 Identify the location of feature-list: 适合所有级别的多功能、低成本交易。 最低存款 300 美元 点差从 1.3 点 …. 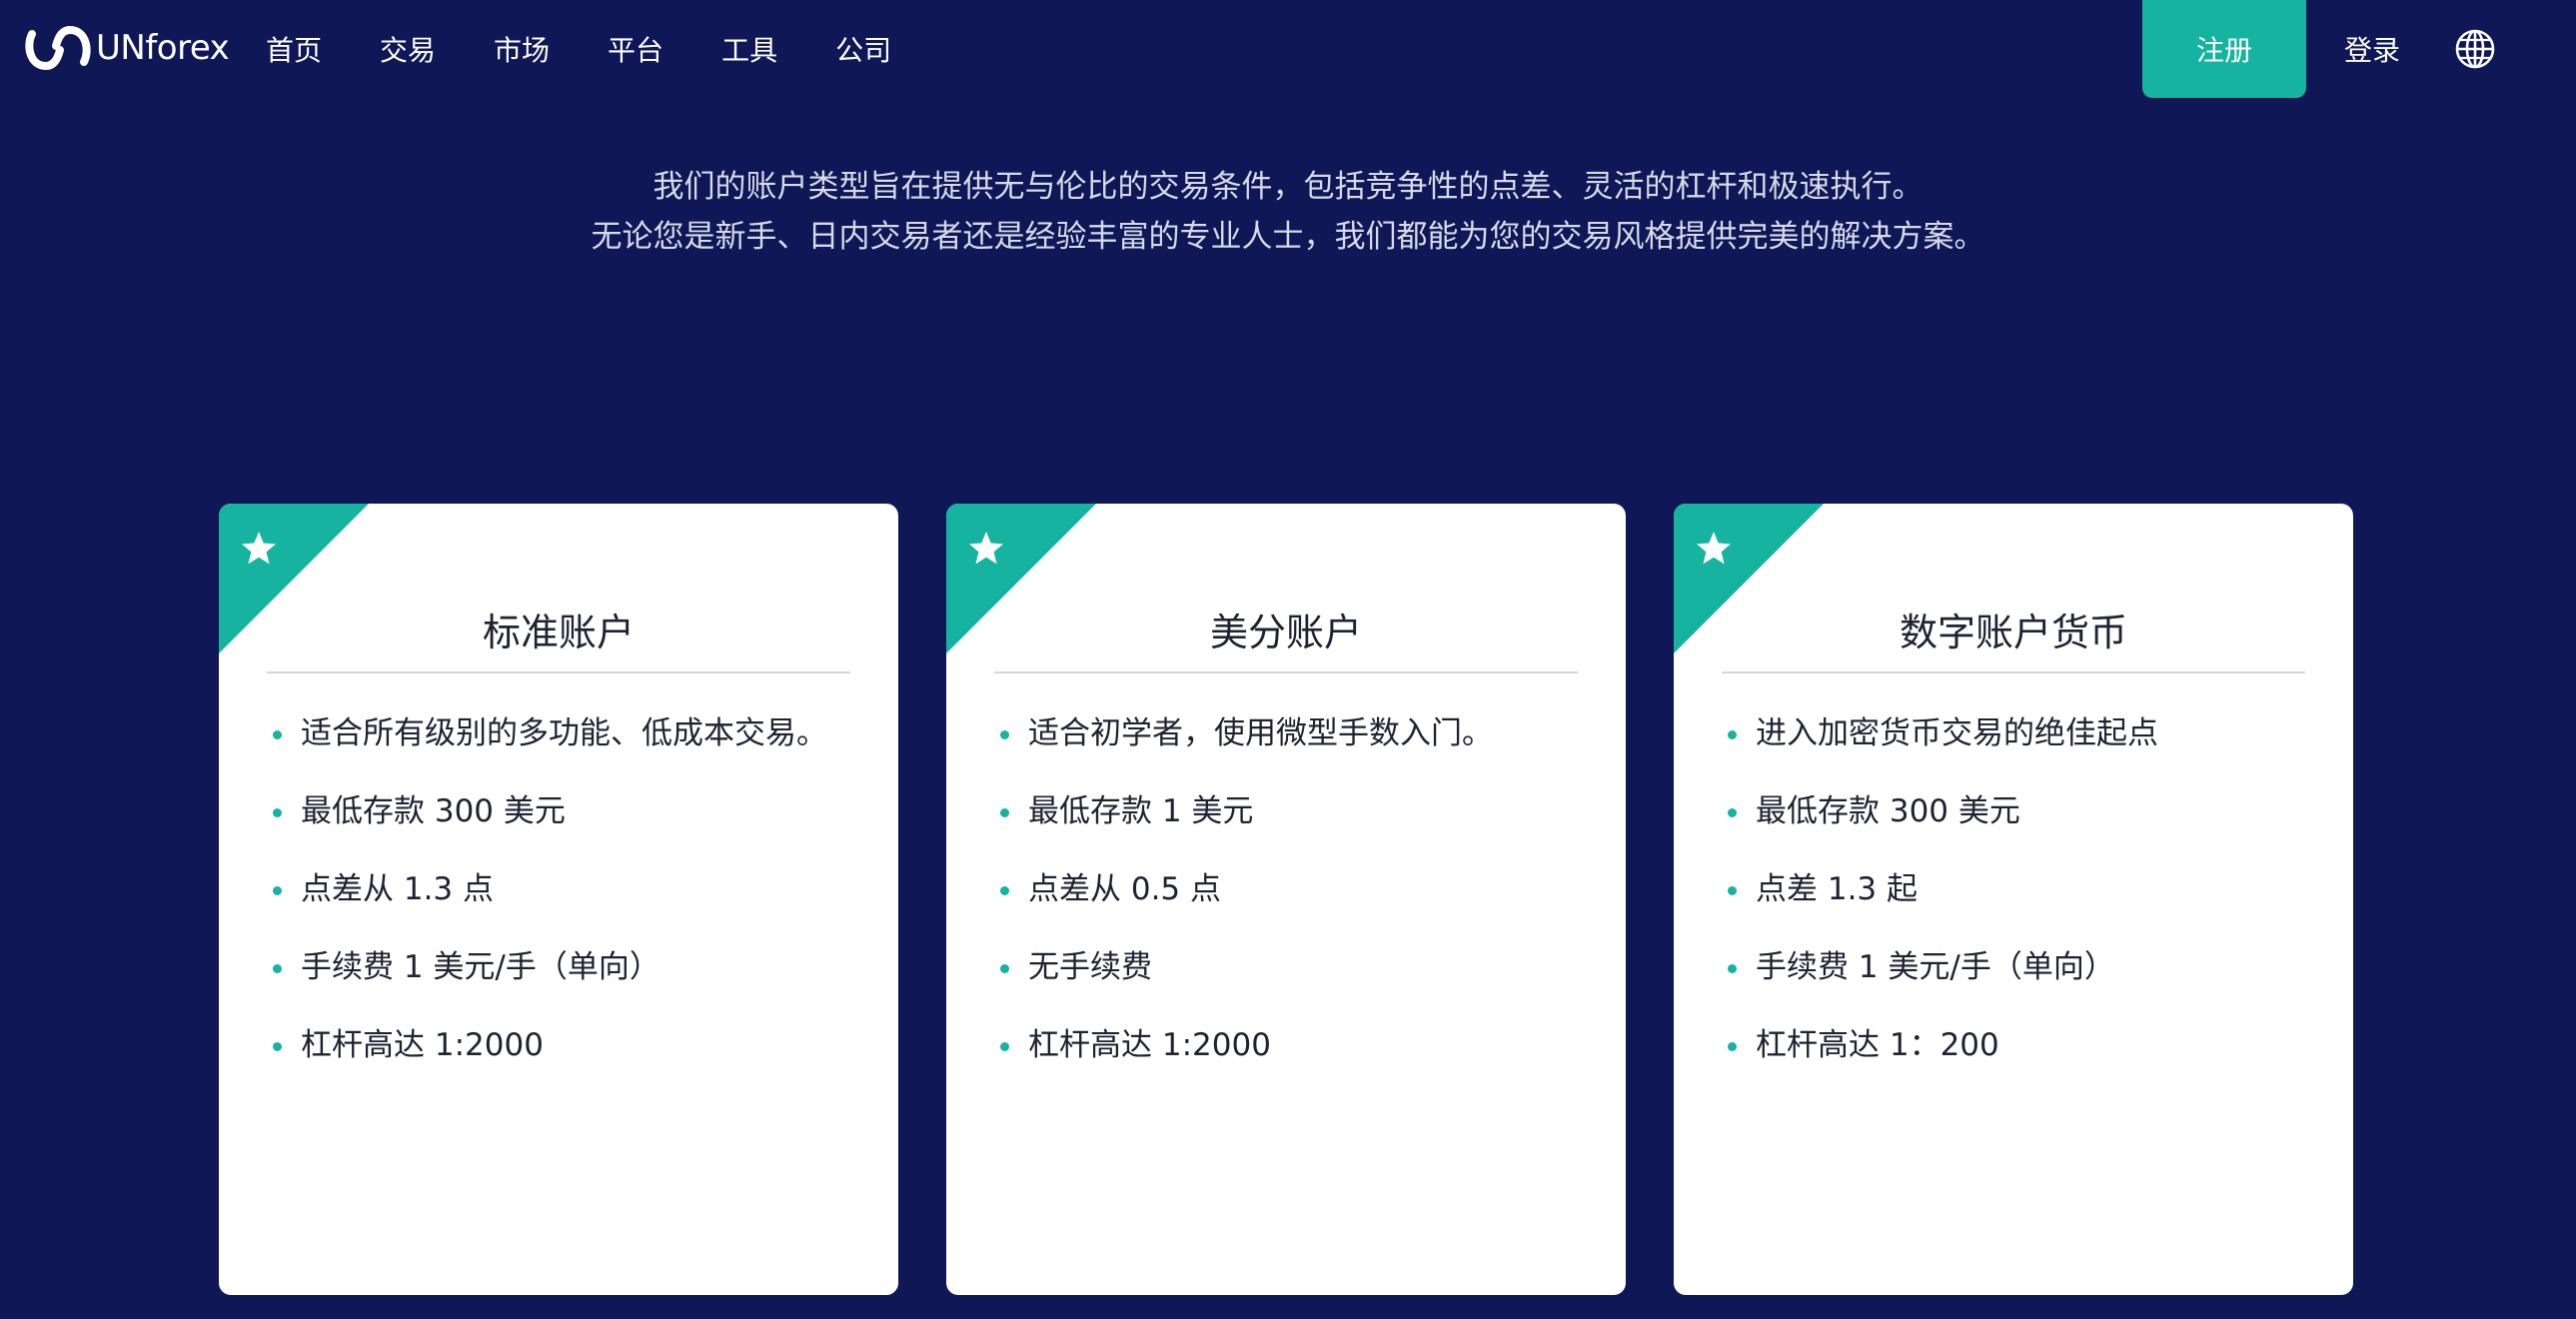
(566, 908).